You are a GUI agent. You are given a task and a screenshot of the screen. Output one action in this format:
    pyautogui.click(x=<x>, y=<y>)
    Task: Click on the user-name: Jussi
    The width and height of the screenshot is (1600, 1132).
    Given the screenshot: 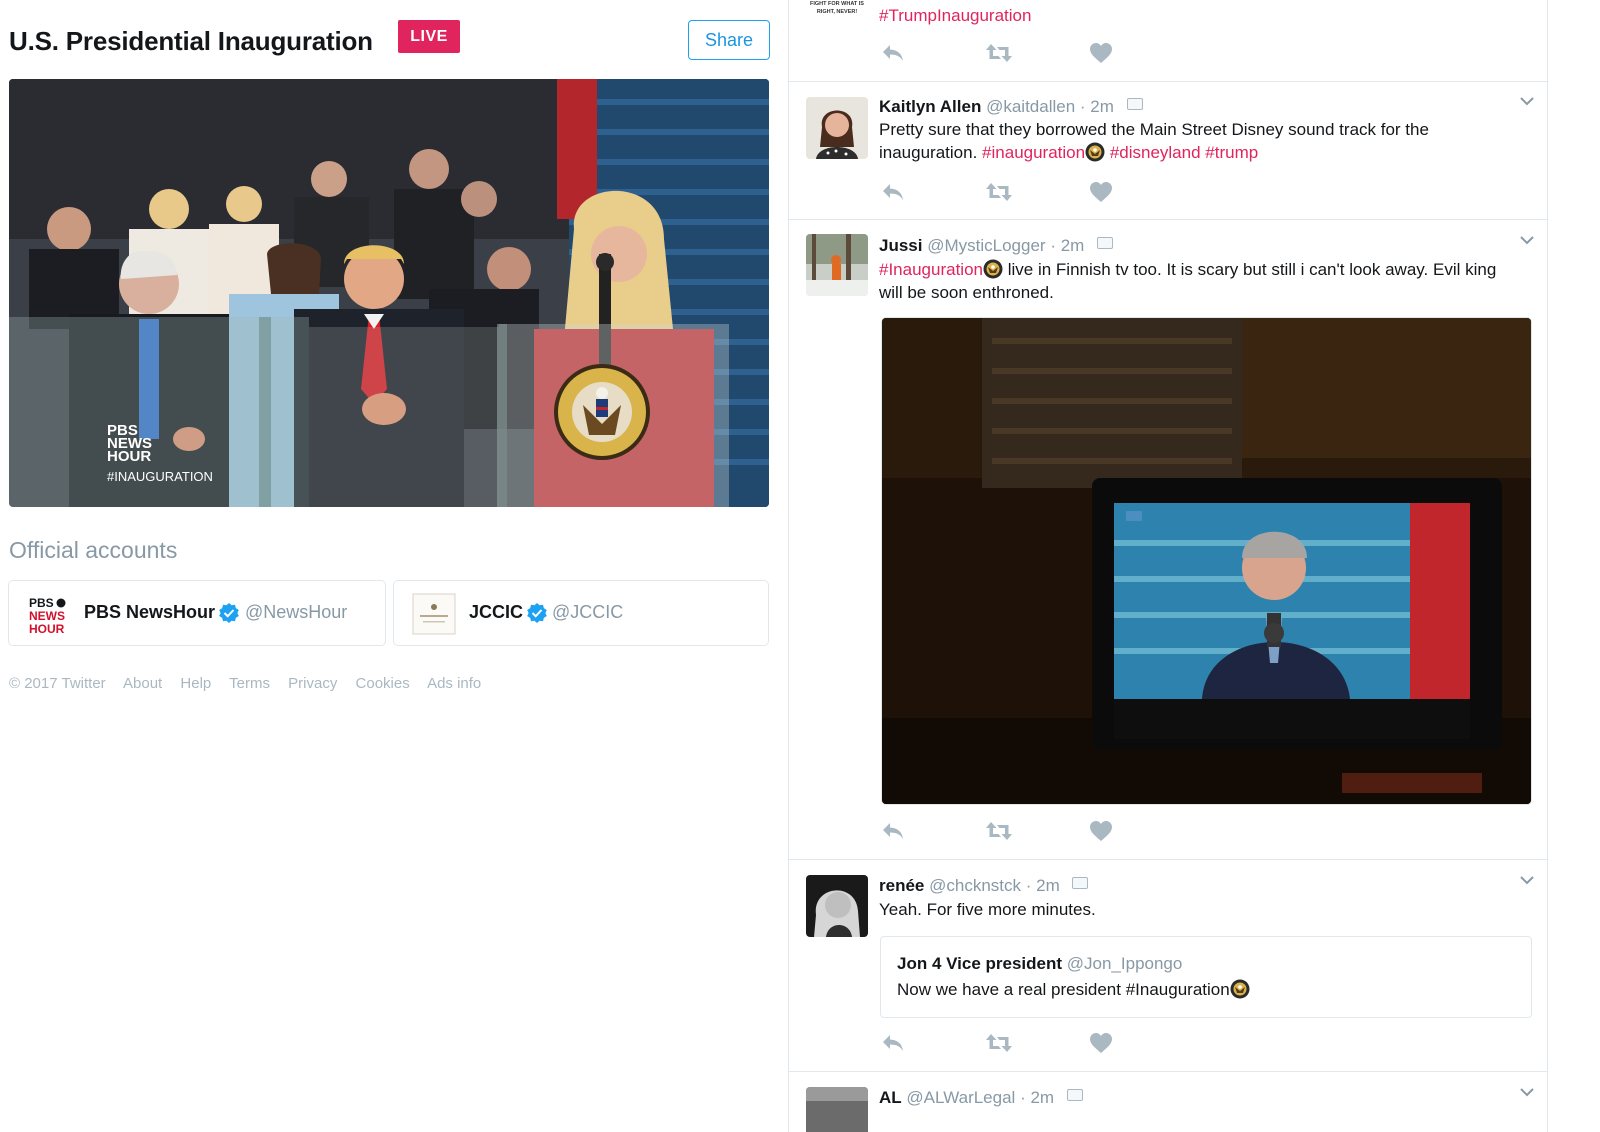 What is the action you would take?
    pyautogui.click(x=900, y=245)
    